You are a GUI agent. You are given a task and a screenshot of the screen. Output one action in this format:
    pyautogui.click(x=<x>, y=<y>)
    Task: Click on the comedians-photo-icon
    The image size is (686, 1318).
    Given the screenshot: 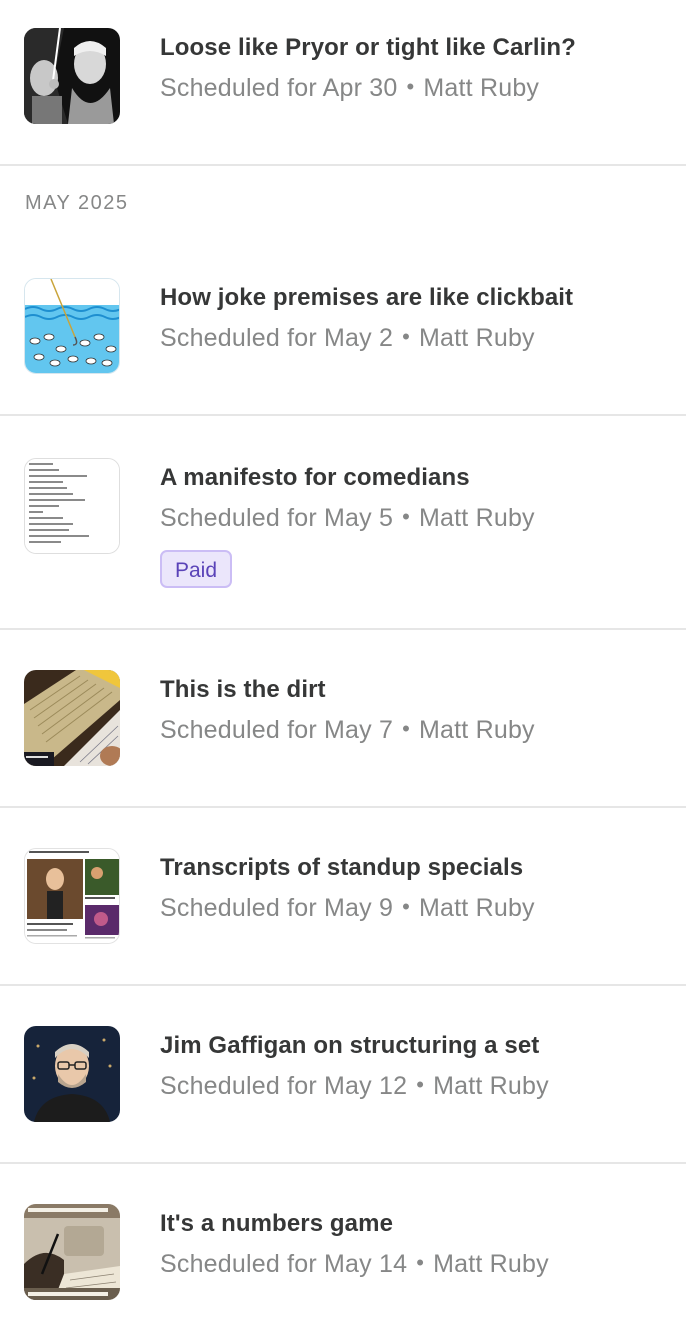 What is the action you would take?
    pyautogui.click(x=72, y=76)
    